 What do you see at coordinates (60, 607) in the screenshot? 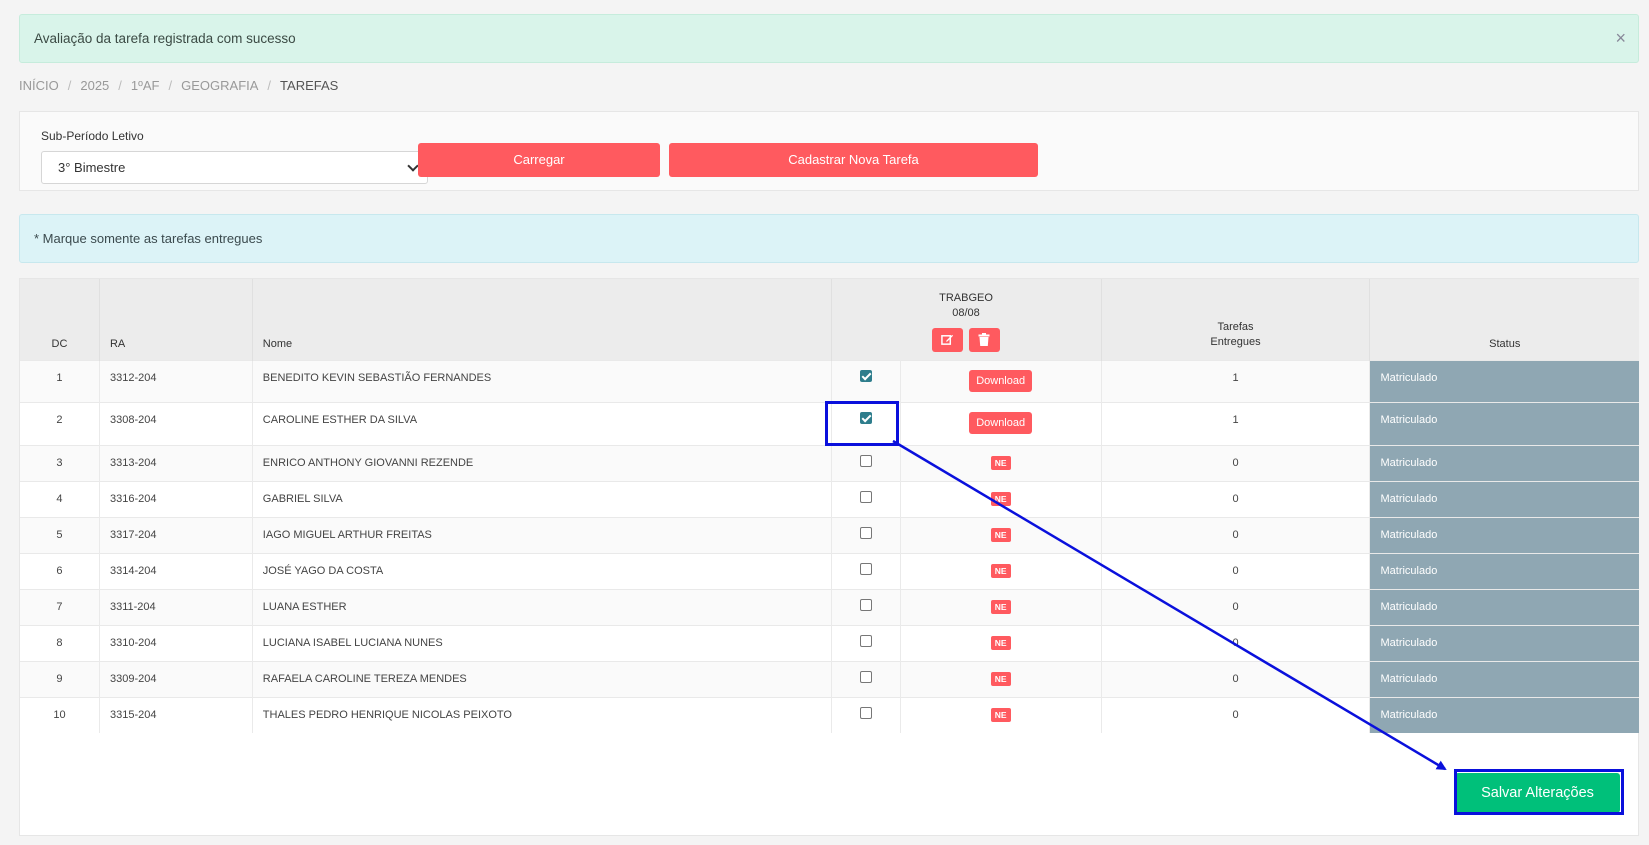
I see `cell-dc: 7` at bounding box center [60, 607].